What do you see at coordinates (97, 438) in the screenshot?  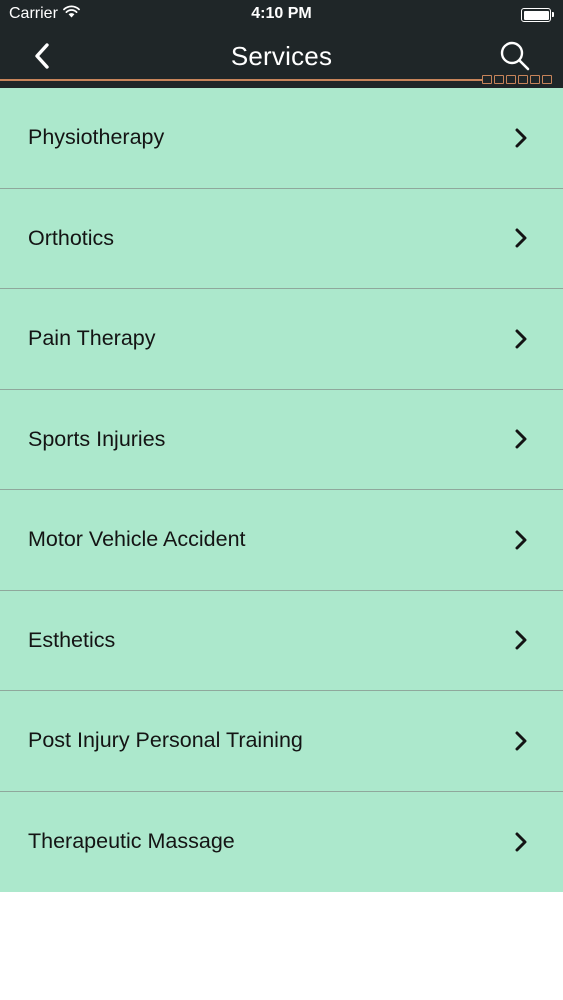 I see `list-item-label: Sports Injuries` at bounding box center [97, 438].